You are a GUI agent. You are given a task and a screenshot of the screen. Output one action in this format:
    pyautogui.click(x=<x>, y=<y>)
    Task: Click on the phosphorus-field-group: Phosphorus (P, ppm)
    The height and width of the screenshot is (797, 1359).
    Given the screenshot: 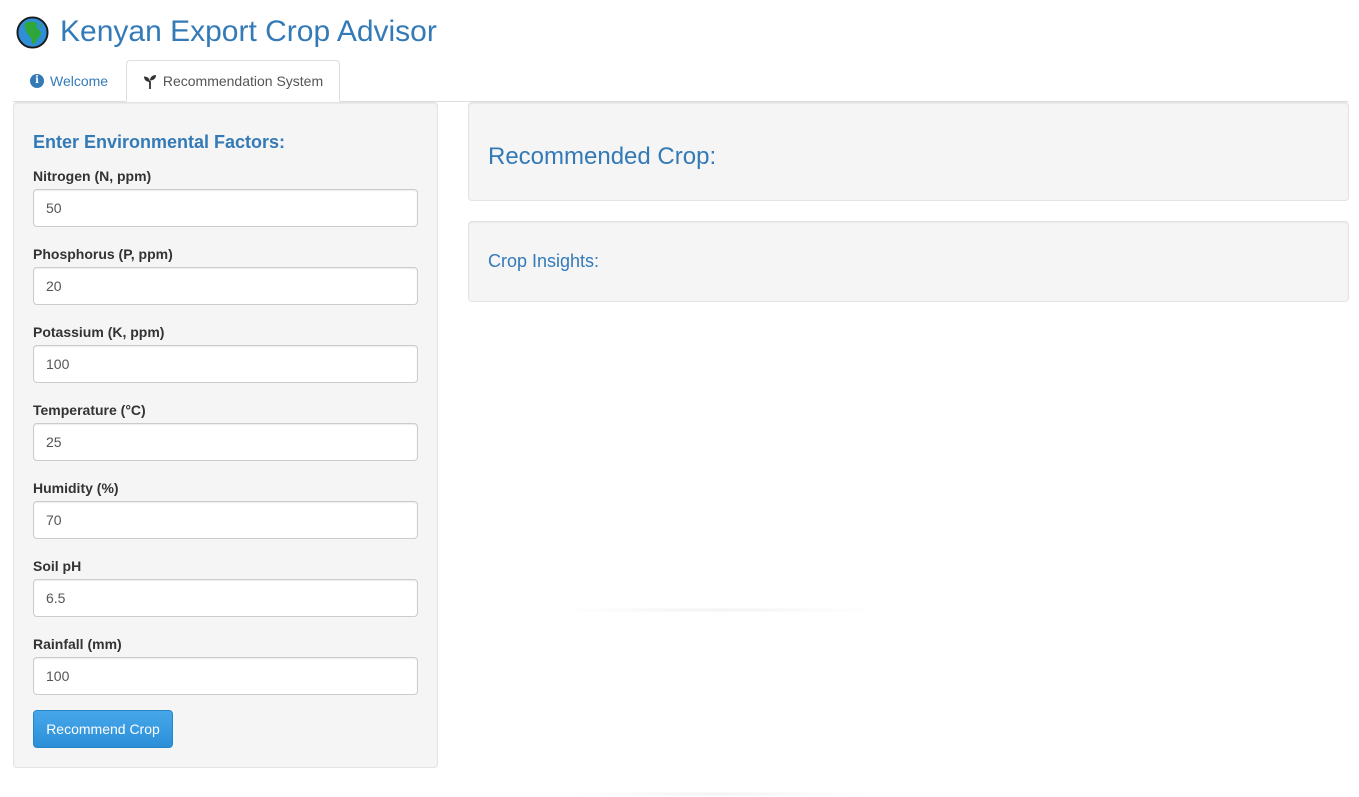 What is the action you would take?
    pyautogui.click(x=226, y=274)
    